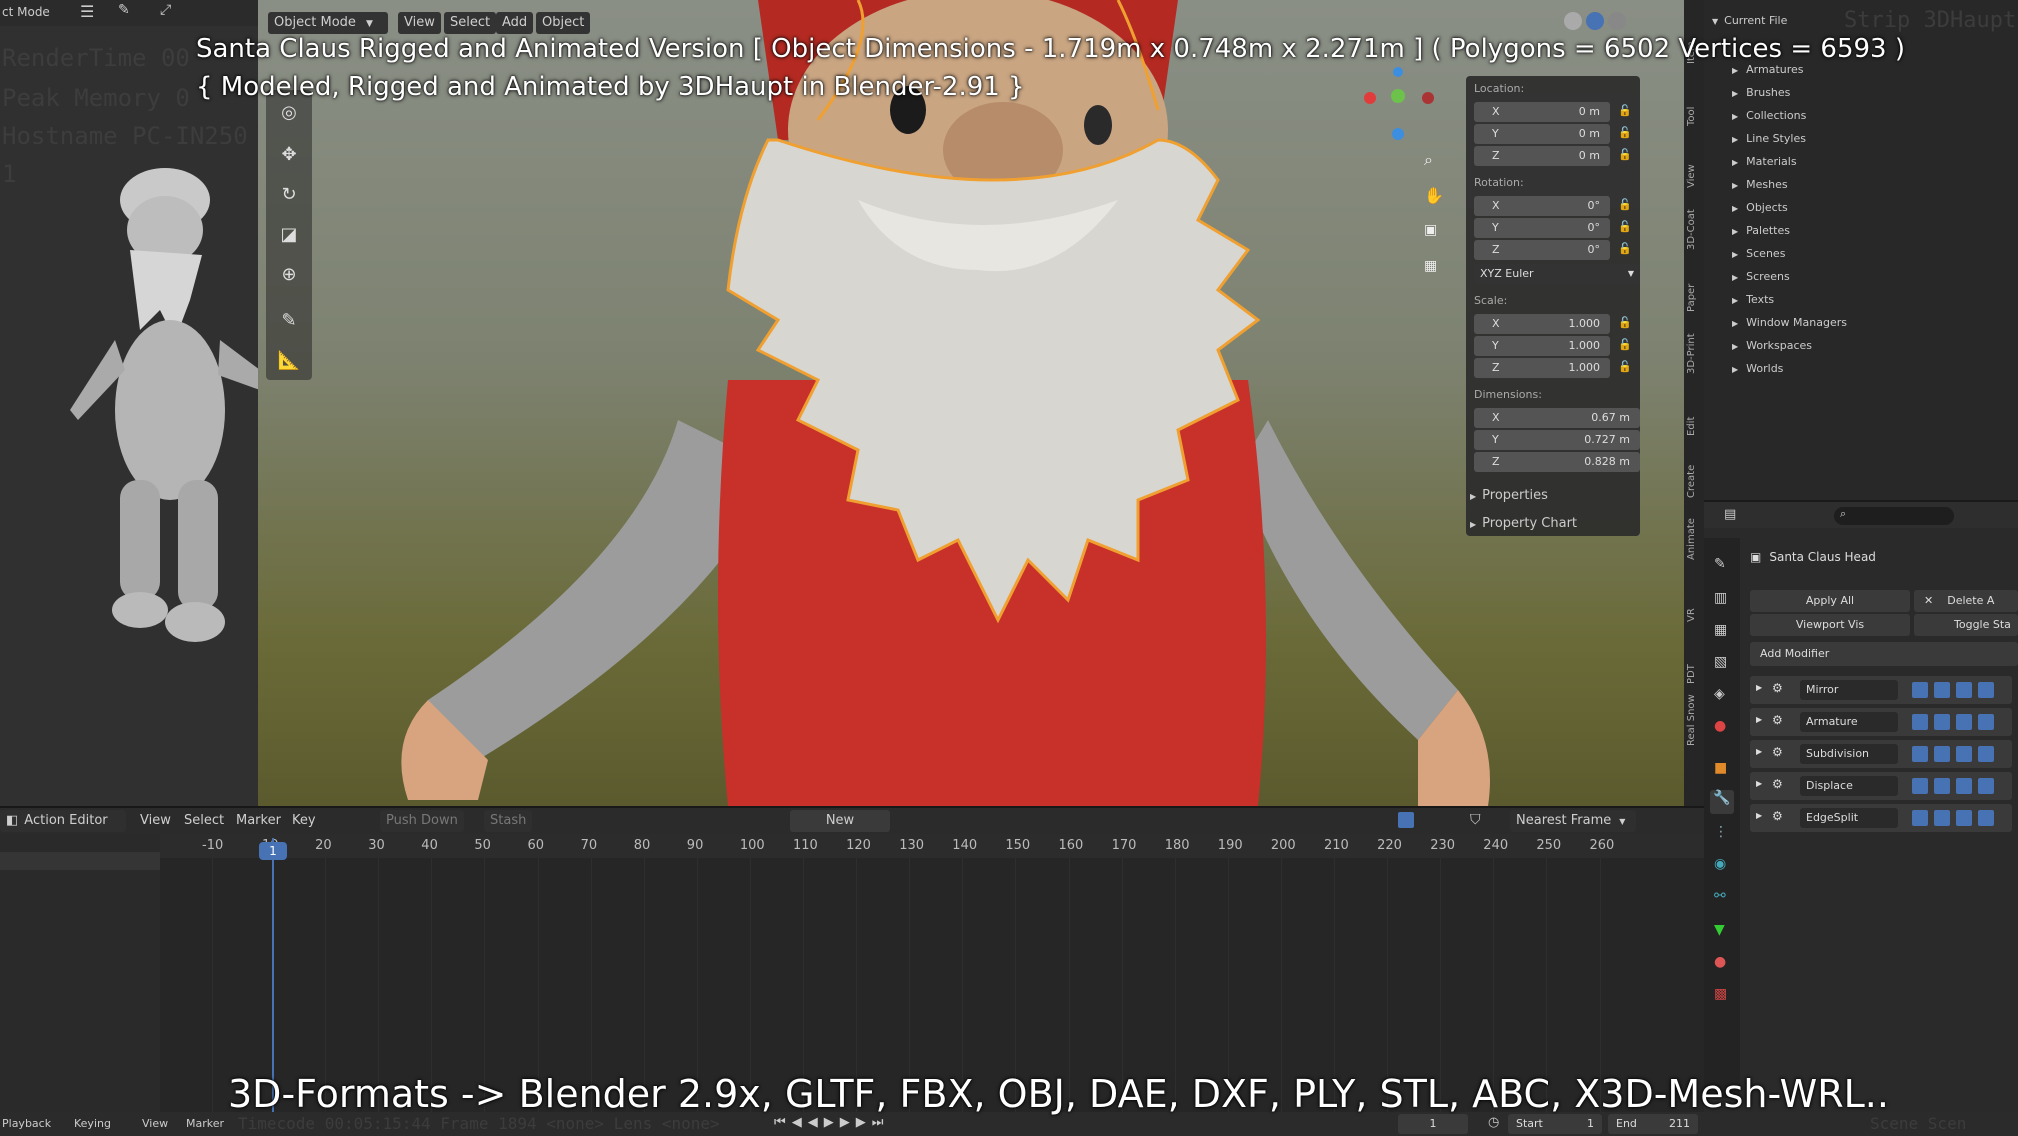 This screenshot has width=2018, height=1136. What do you see at coordinates (1769, 138) in the screenshot?
I see `outliner-item: ▶ Line Styles` at bounding box center [1769, 138].